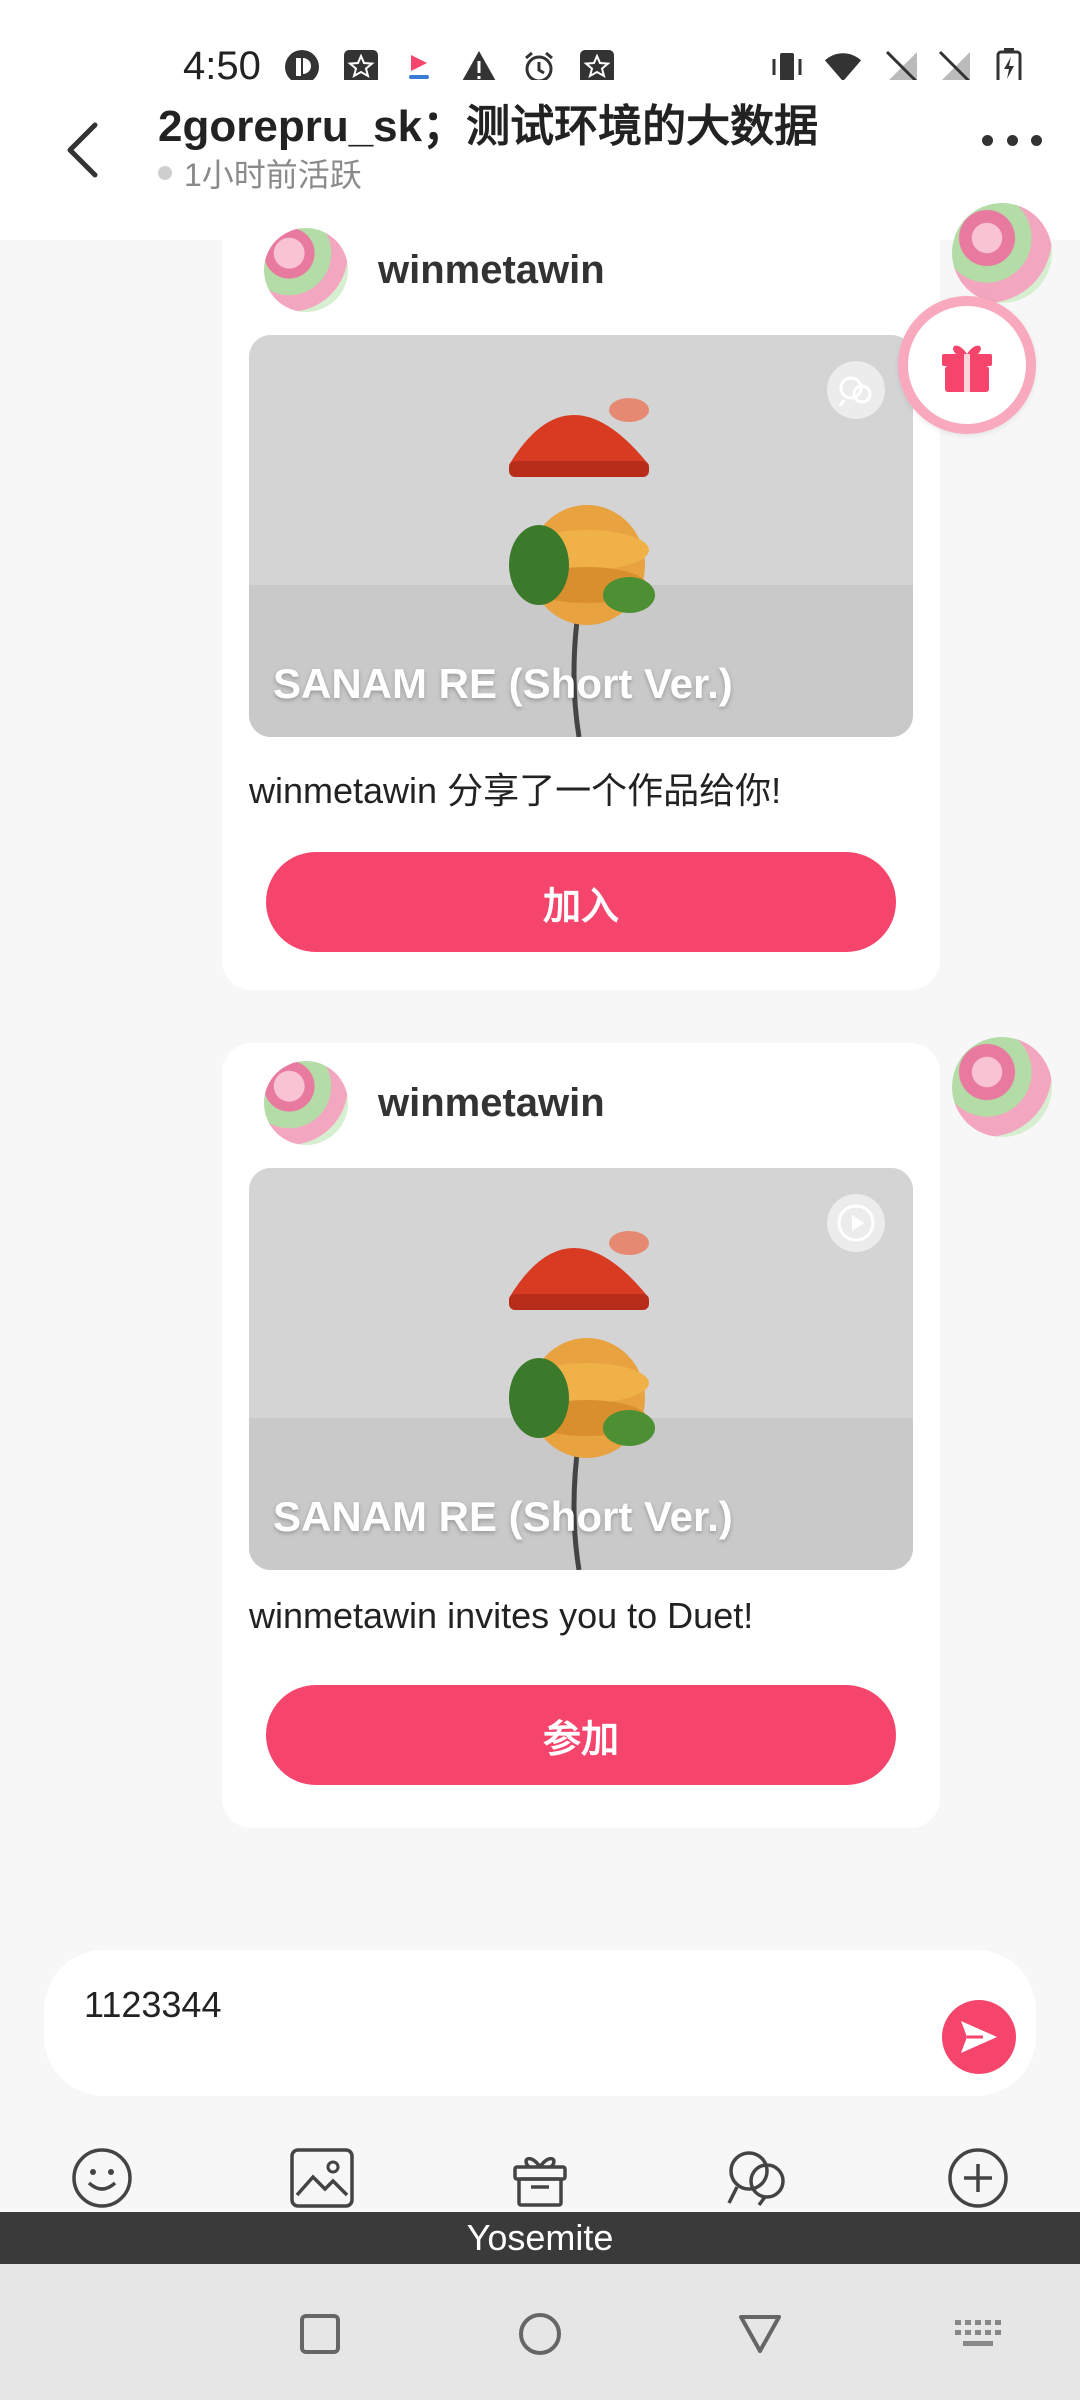  I want to click on image-icon, so click(322, 2178).